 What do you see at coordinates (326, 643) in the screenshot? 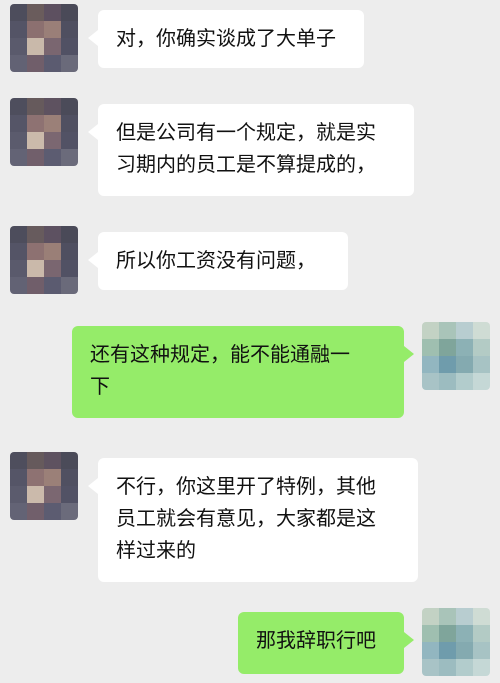
I see `message-bubble: 那我辞职行吧` at bounding box center [326, 643].